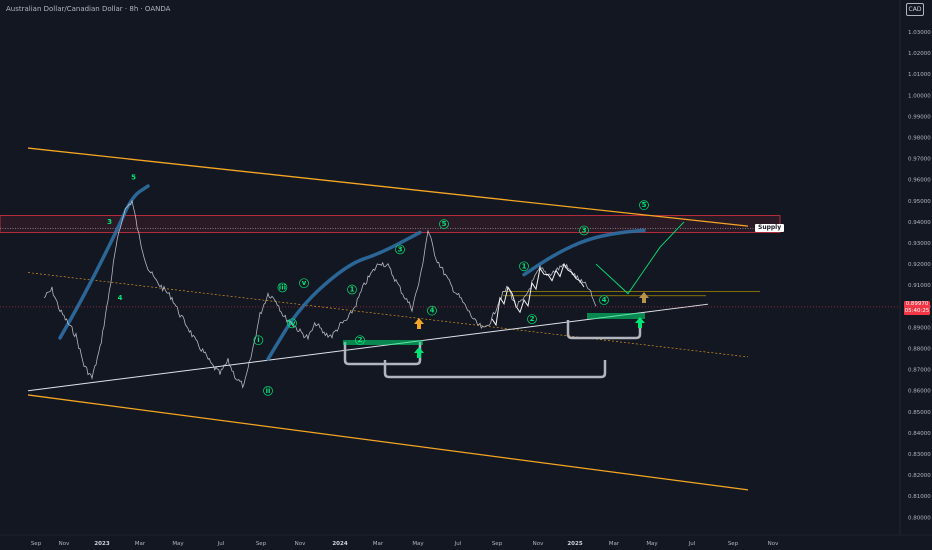  What do you see at coordinates (919, 181) in the screenshot?
I see `y-tick-label: 0.96000` at bounding box center [919, 181].